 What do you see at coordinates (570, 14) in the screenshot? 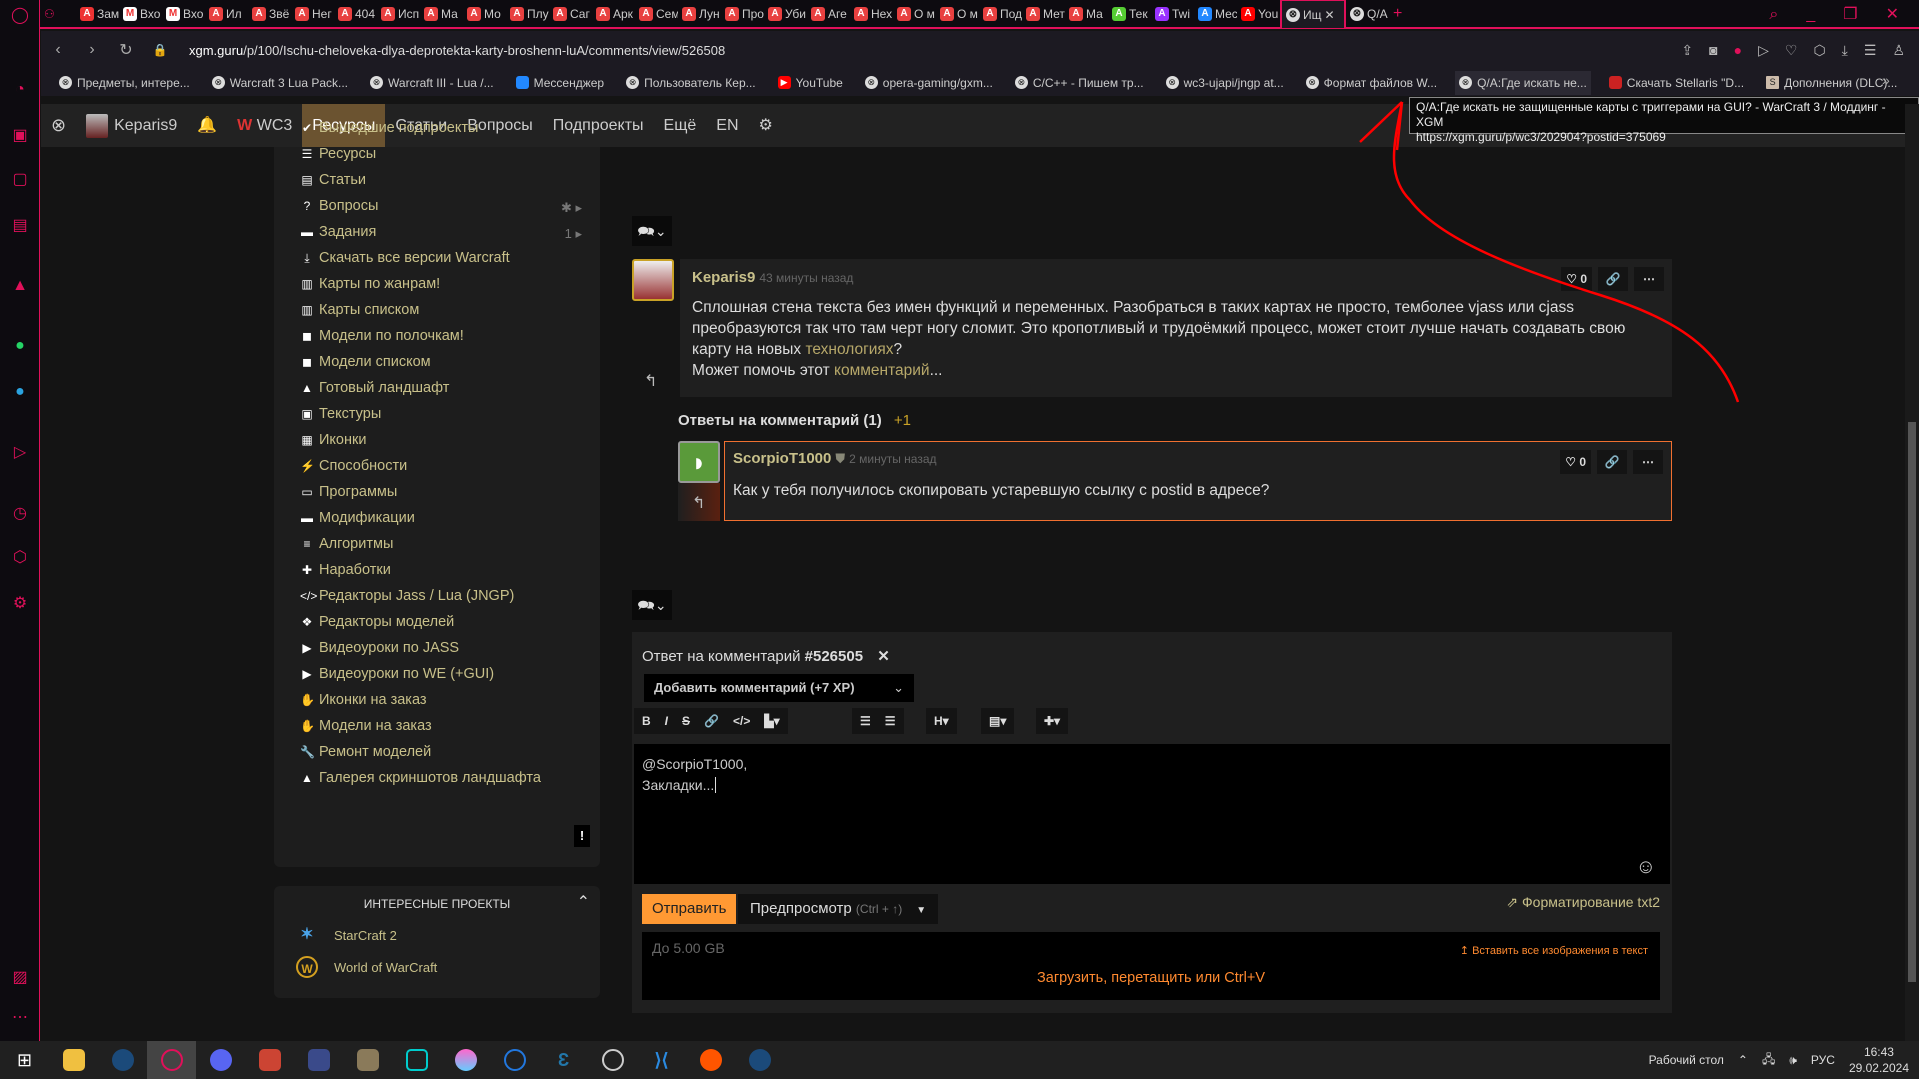
I see `browser-tab: A Саг` at bounding box center [570, 14].